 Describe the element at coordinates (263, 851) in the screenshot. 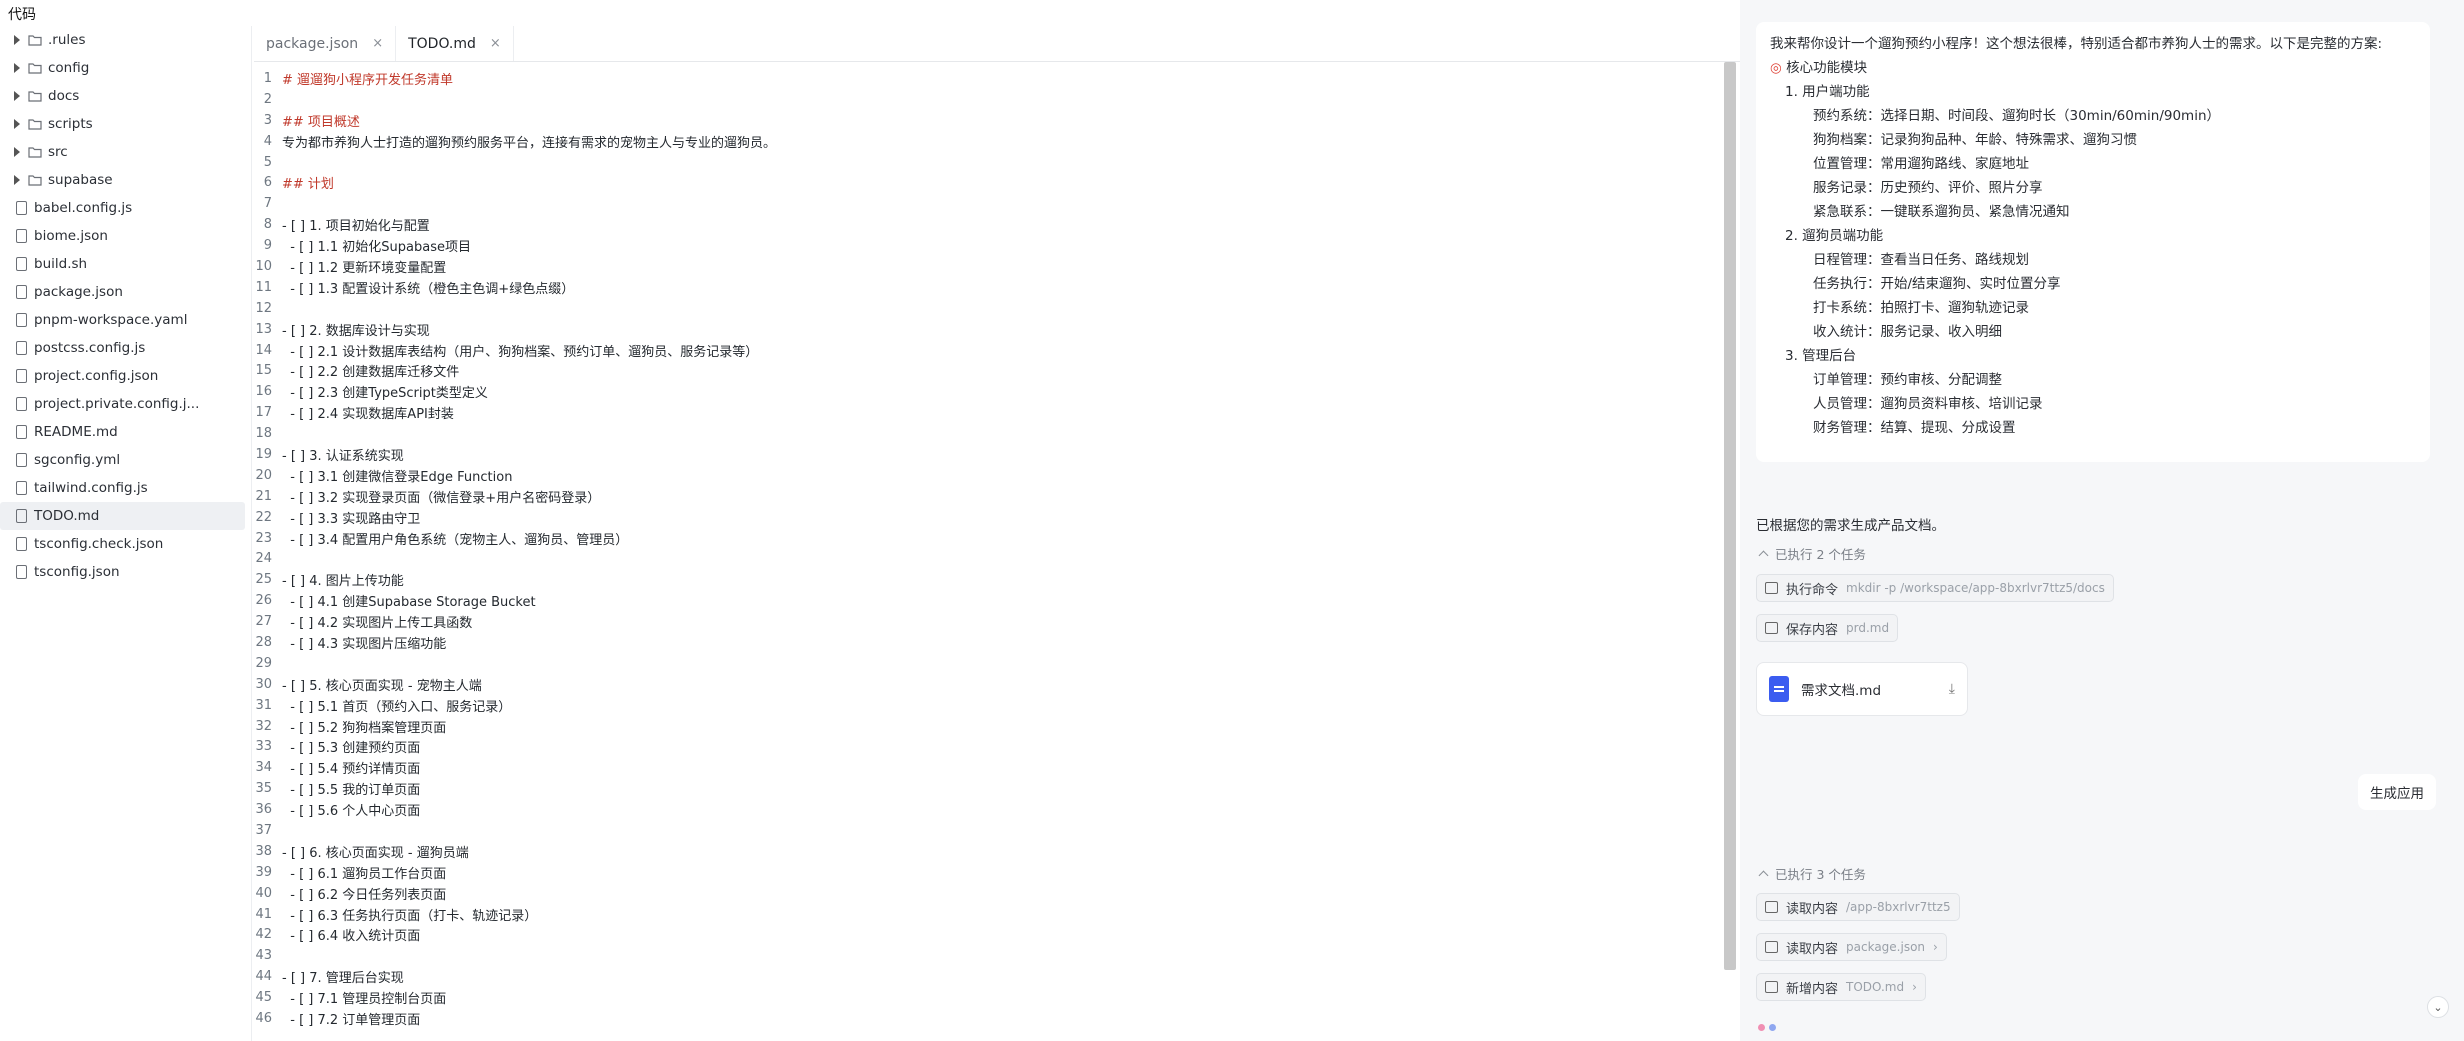

I see `line-number: 38` at that location.